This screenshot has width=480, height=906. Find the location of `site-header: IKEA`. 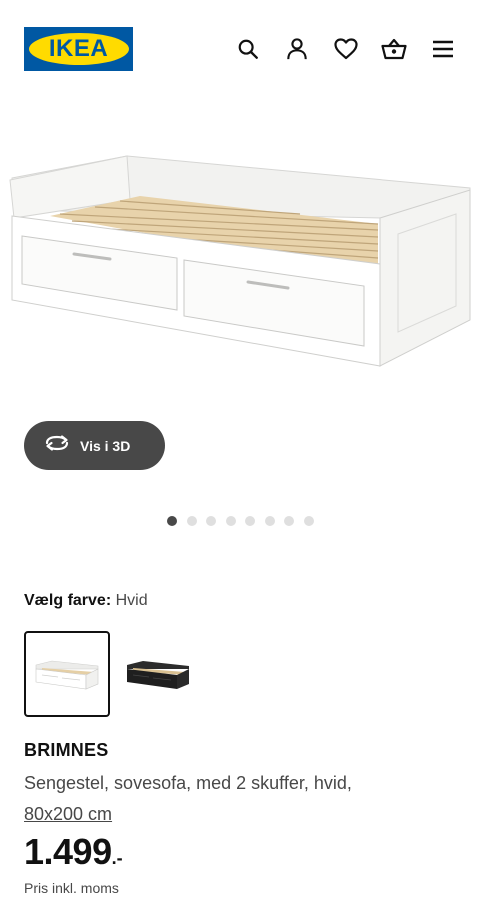

site-header: IKEA is located at coordinates (240, 49).